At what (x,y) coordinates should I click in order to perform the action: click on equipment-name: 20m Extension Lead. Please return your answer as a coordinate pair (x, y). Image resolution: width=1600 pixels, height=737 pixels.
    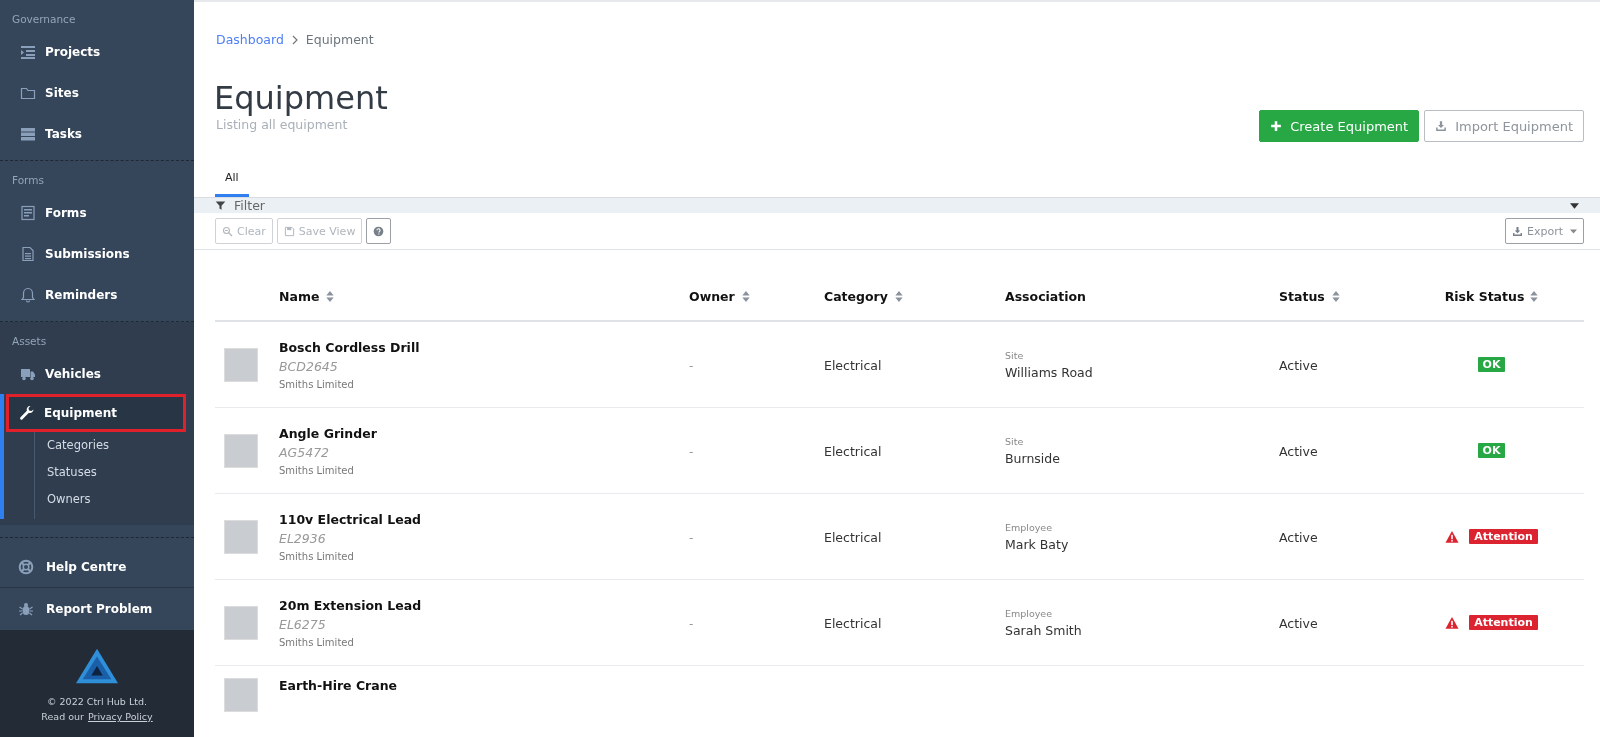
    Looking at the image, I should click on (484, 605).